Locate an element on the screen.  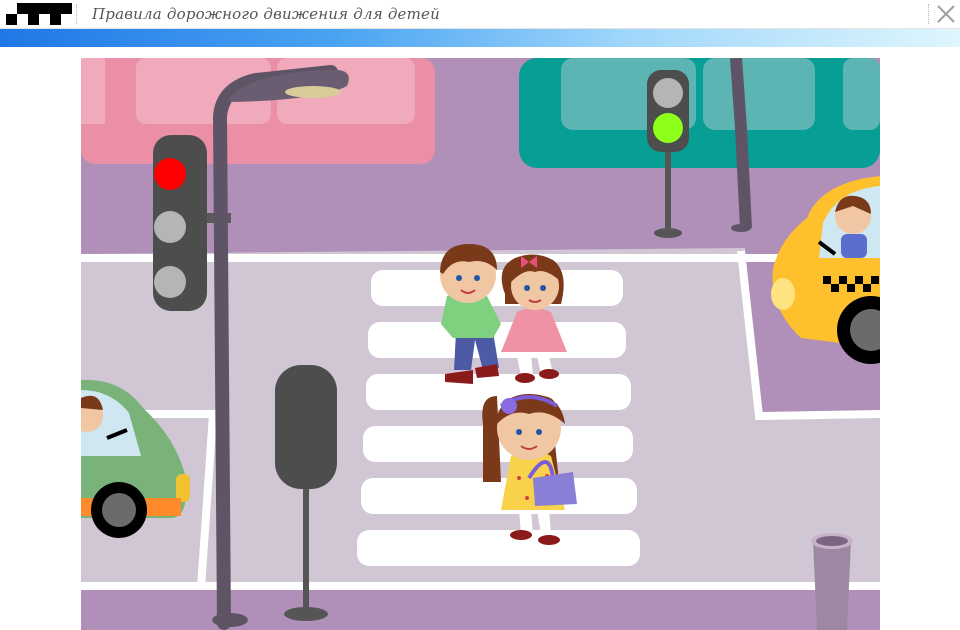
title-divider is located at coordinates (76, 14).